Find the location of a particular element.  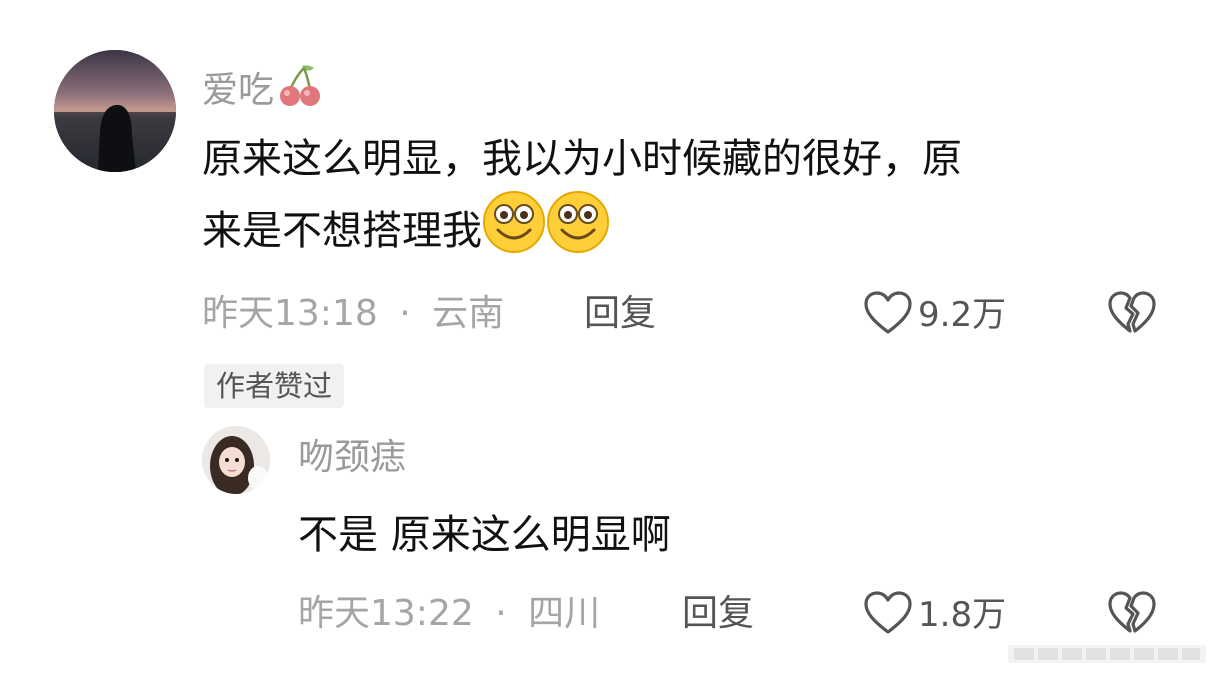

comment-location: 云南 is located at coordinates (468, 313).